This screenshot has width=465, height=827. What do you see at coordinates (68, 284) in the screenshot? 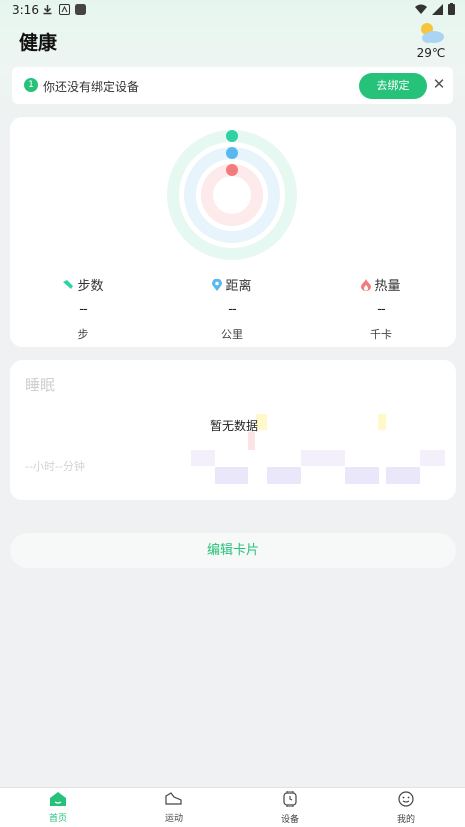
I see `shoe-icon` at bounding box center [68, 284].